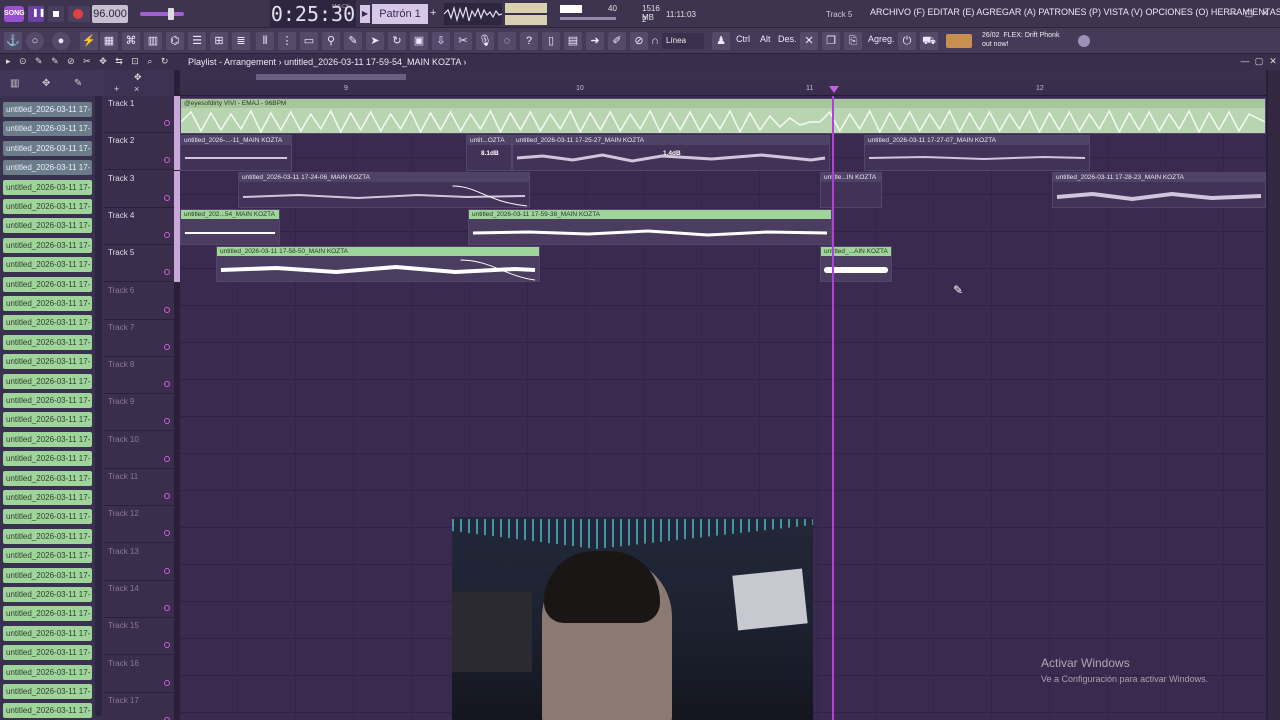  What do you see at coordinates (13, 41) in the screenshot?
I see `hint-icon: ⚓` at bounding box center [13, 41].